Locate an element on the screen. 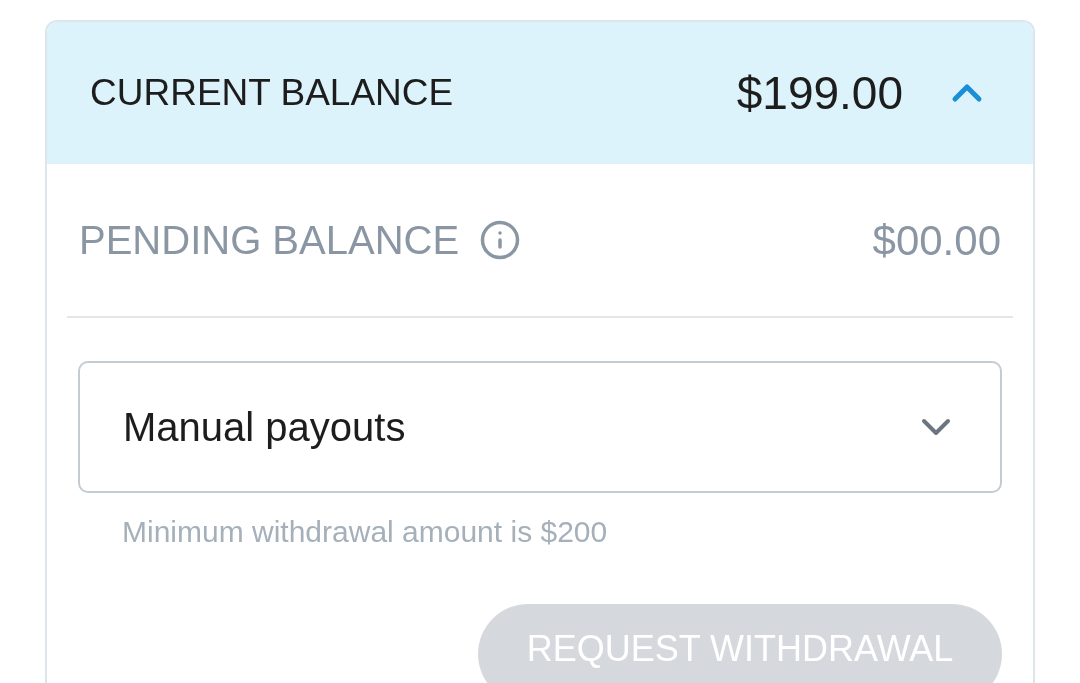  balance-amount: $199.00 is located at coordinates (819, 93).